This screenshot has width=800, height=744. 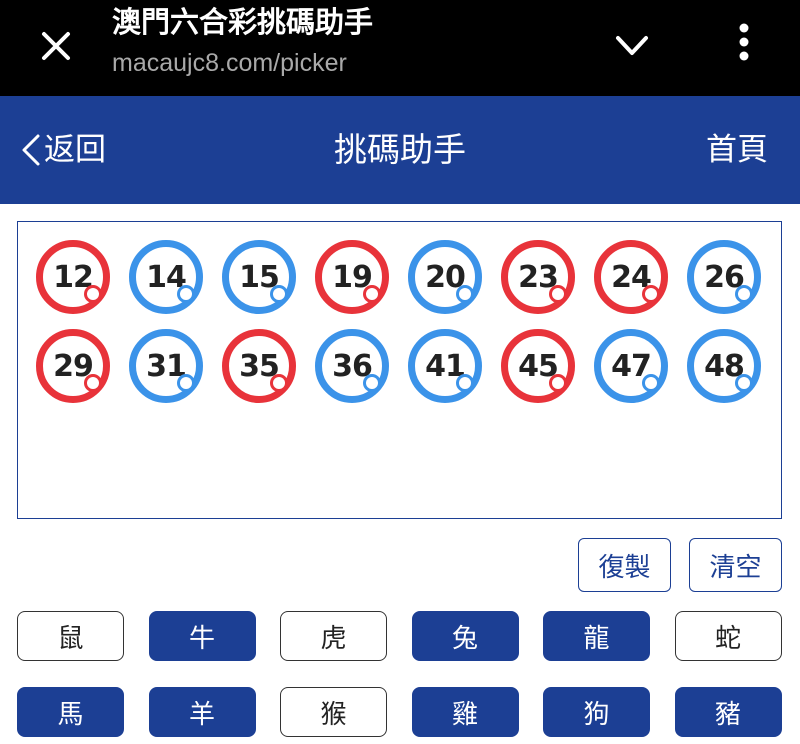 I want to click on zodiac-button: 鼠, so click(x=70, y=636).